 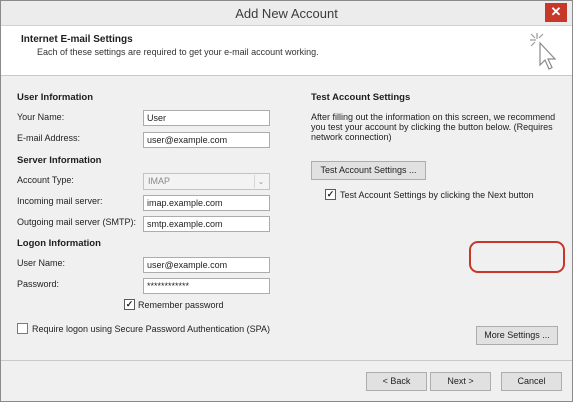 What do you see at coordinates (41, 117) in the screenshot?
I see `your-name-label: Your Name:` at bounding box center [41, 117].